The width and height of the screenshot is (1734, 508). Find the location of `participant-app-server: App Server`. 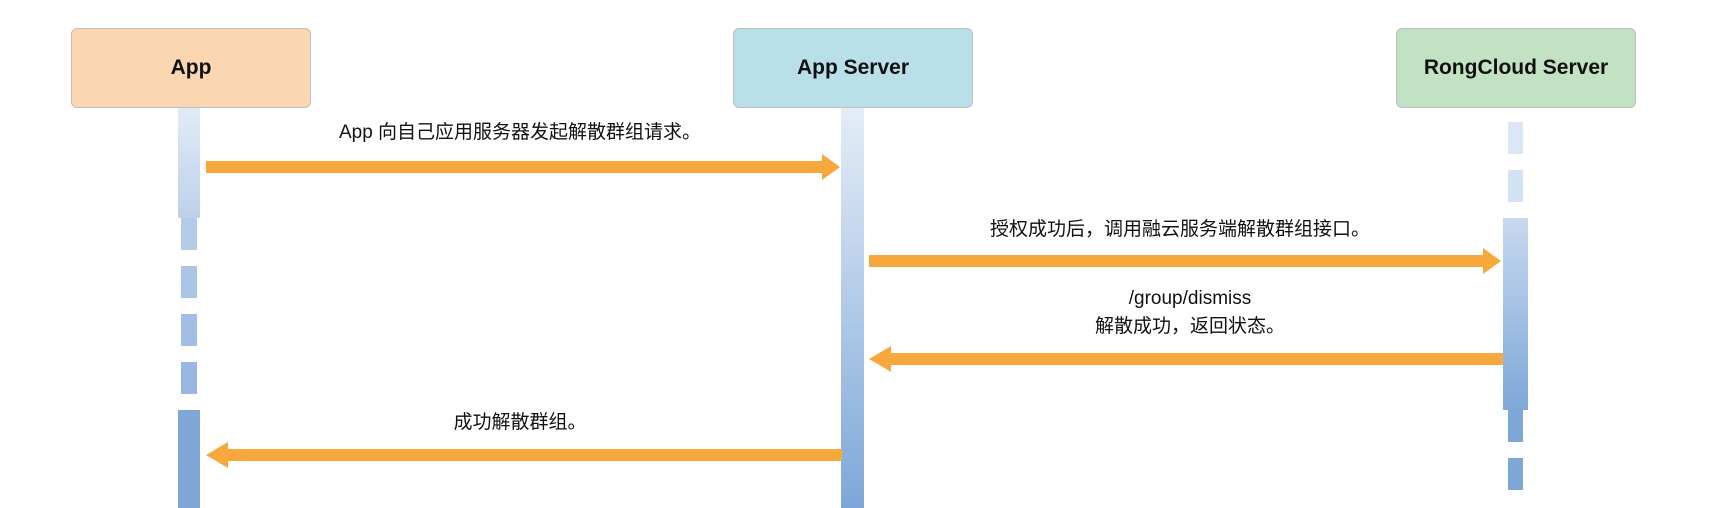

participant-app-server: App Server is located at coordinates (853, 68).